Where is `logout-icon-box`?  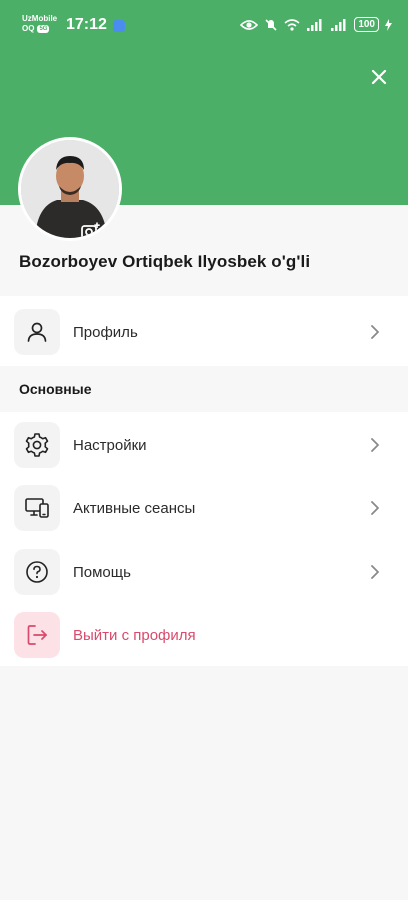
logout-icon-box is located at coordinates (37, 635).